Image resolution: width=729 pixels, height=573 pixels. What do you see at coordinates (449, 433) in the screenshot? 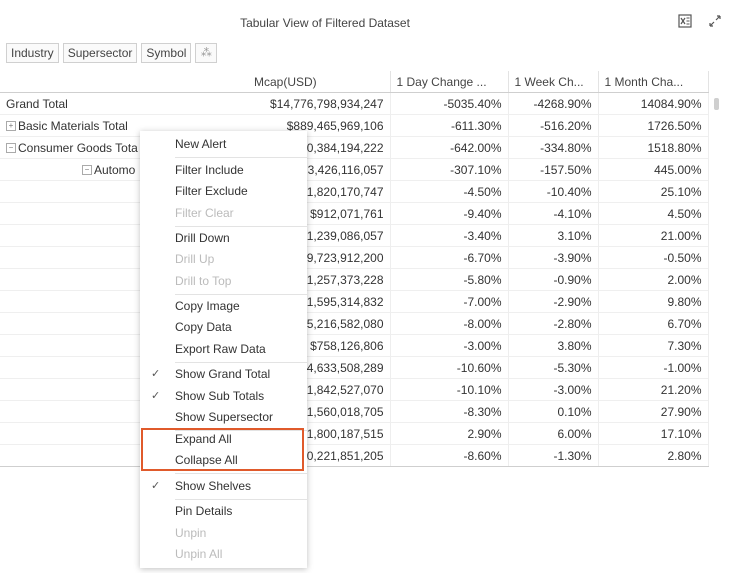
I see `table-cell: 2.90%` at bounding box center [449, 433].